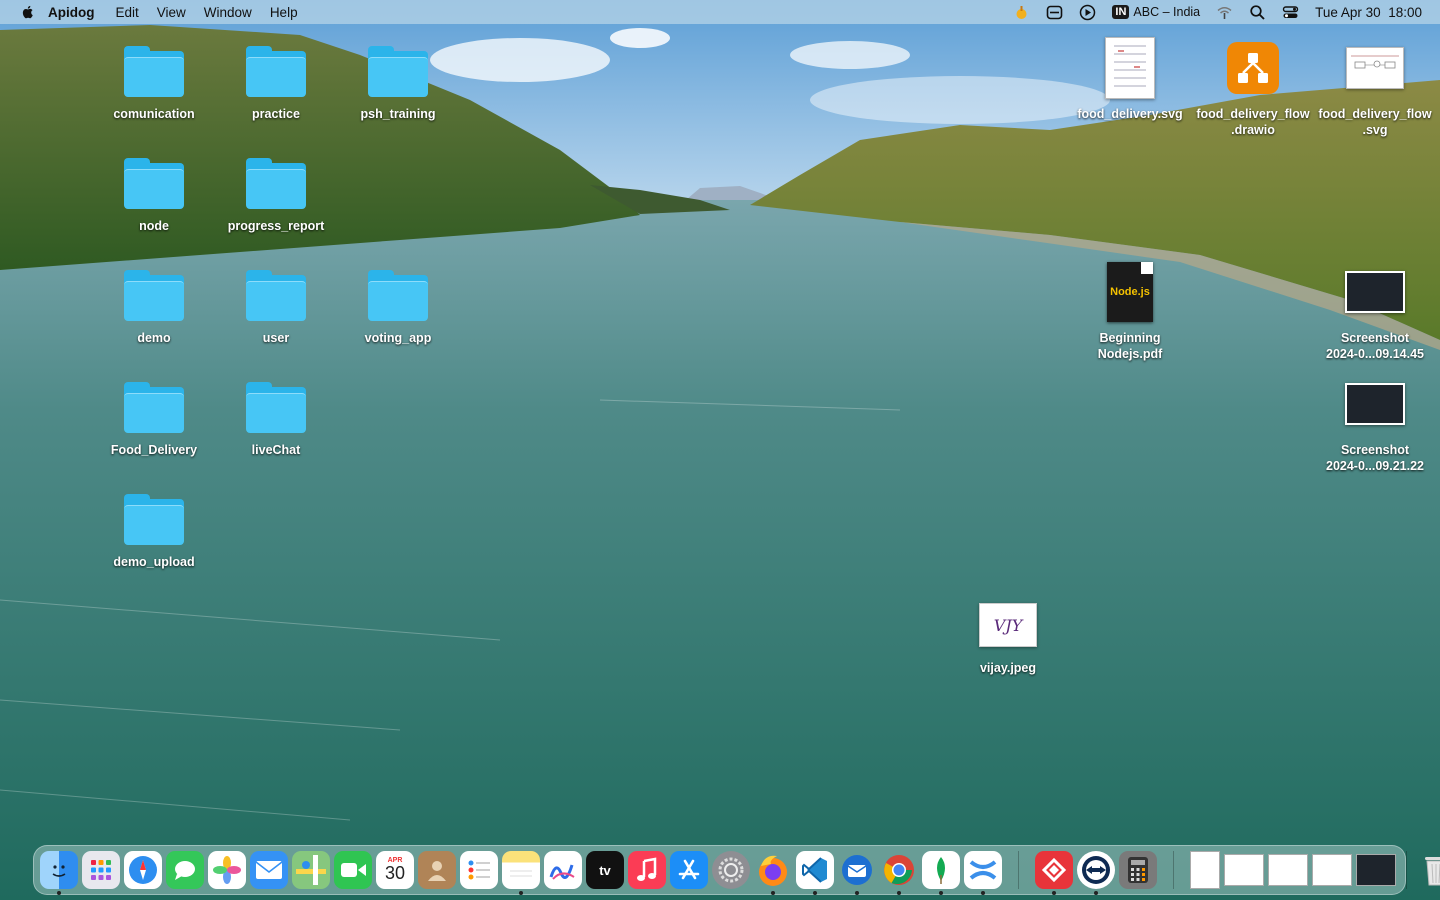 The height and width of the screenshot is (900, 1440). I want to click on appstore-icon, so click(689, 870).